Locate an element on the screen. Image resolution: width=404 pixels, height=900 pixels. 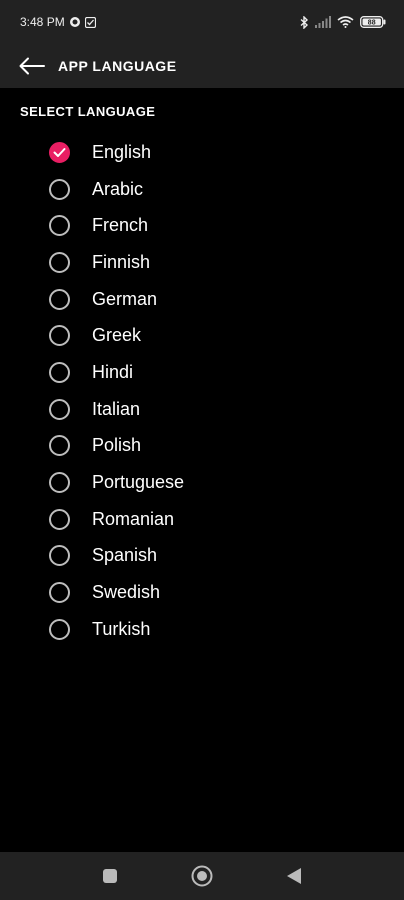
wifi-icon is located at coordinates (345, 22).